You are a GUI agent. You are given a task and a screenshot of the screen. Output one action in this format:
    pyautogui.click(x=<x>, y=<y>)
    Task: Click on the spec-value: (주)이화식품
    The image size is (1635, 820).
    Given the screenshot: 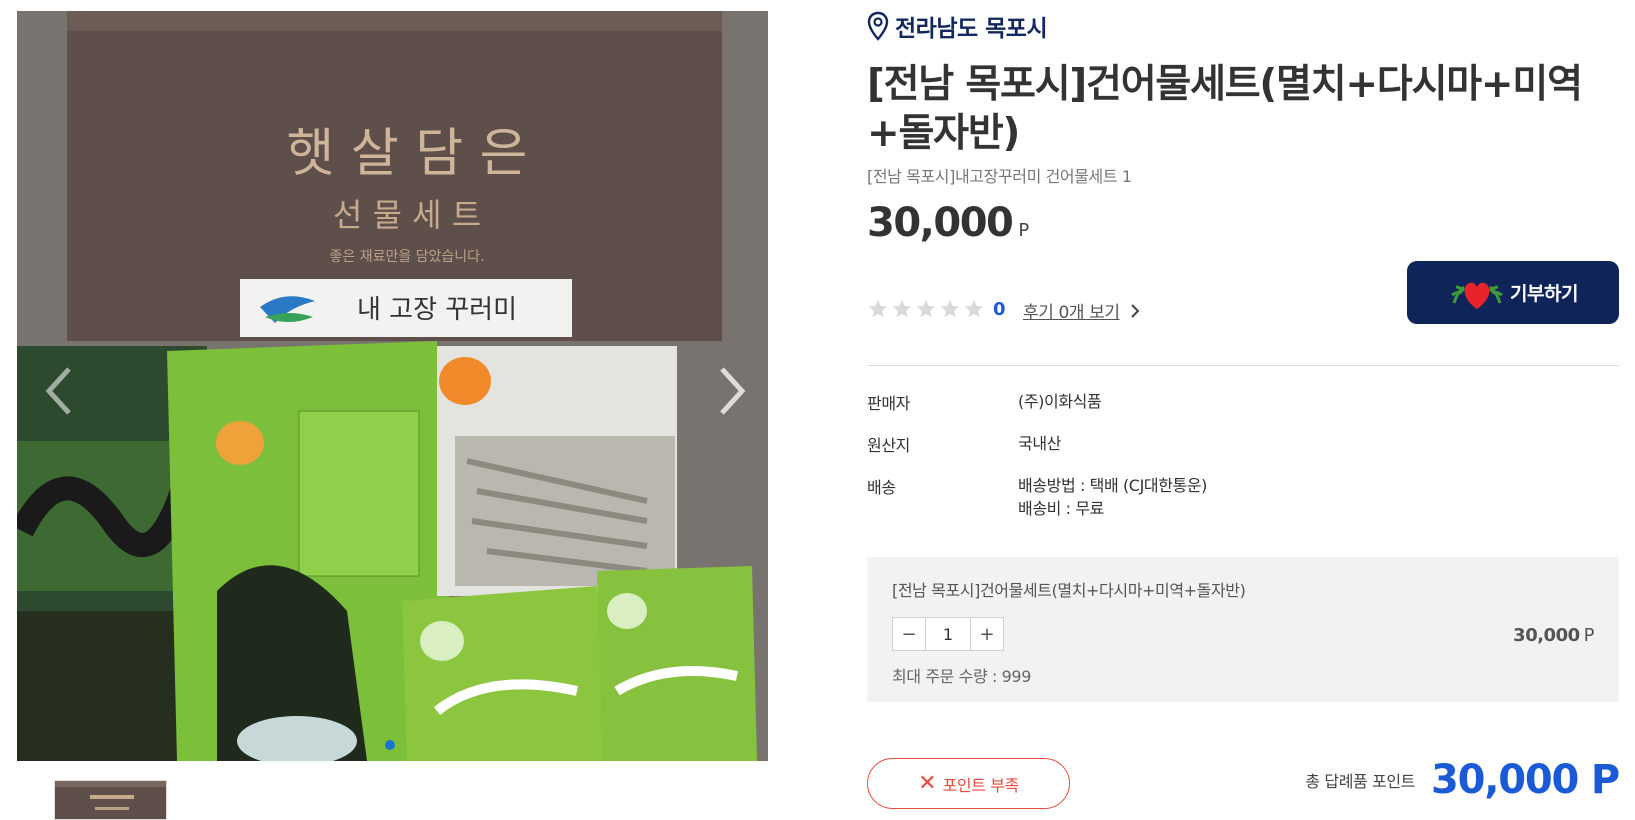 What is the action you would take?
    pyautogui.click(x=1060, y=401)
    